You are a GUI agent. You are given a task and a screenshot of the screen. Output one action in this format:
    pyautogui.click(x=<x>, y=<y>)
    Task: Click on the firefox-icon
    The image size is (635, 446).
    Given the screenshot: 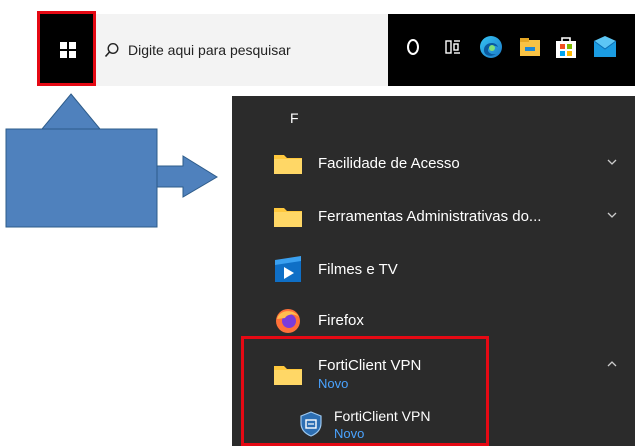 What is the action you would take?
    pyautogui.click(x=288, y=320)
    